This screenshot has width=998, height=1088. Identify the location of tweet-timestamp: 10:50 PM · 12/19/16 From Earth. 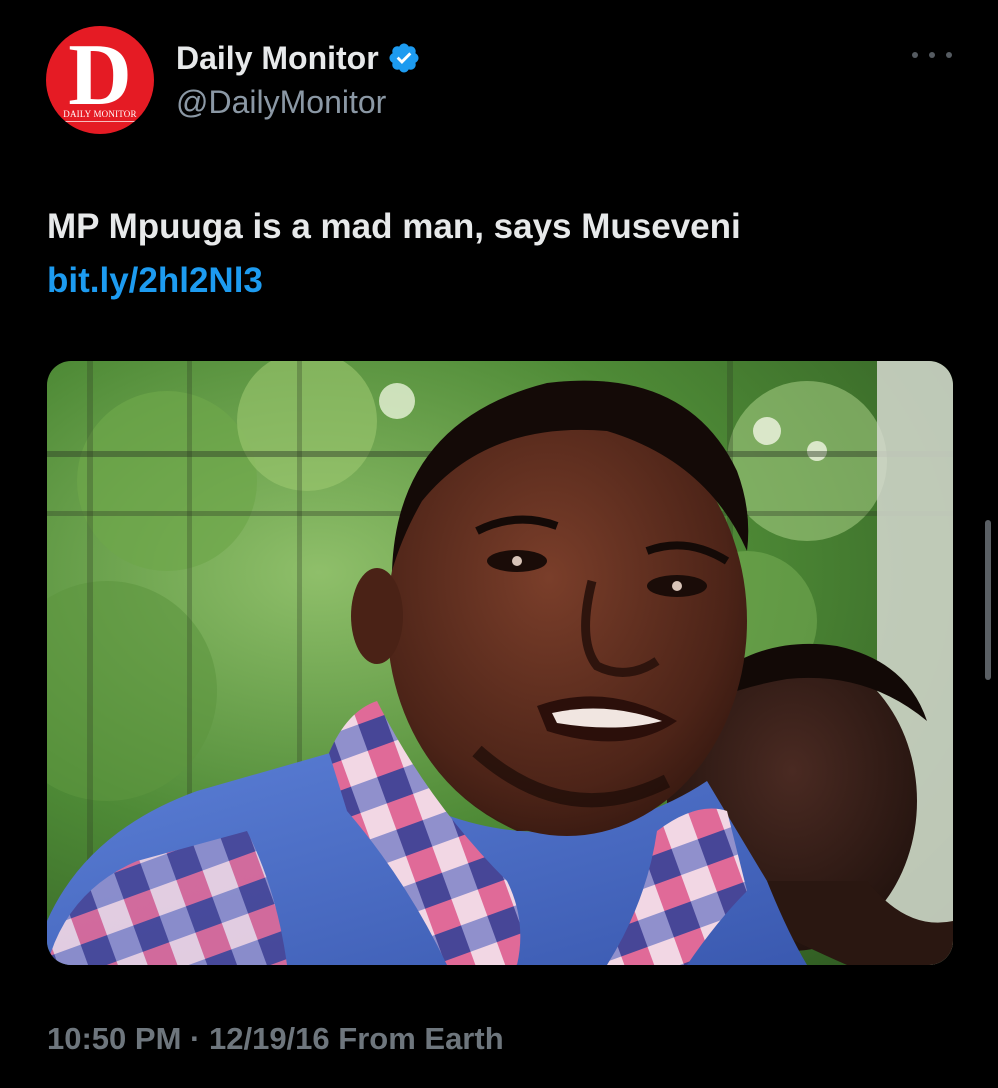
(275, 1039).